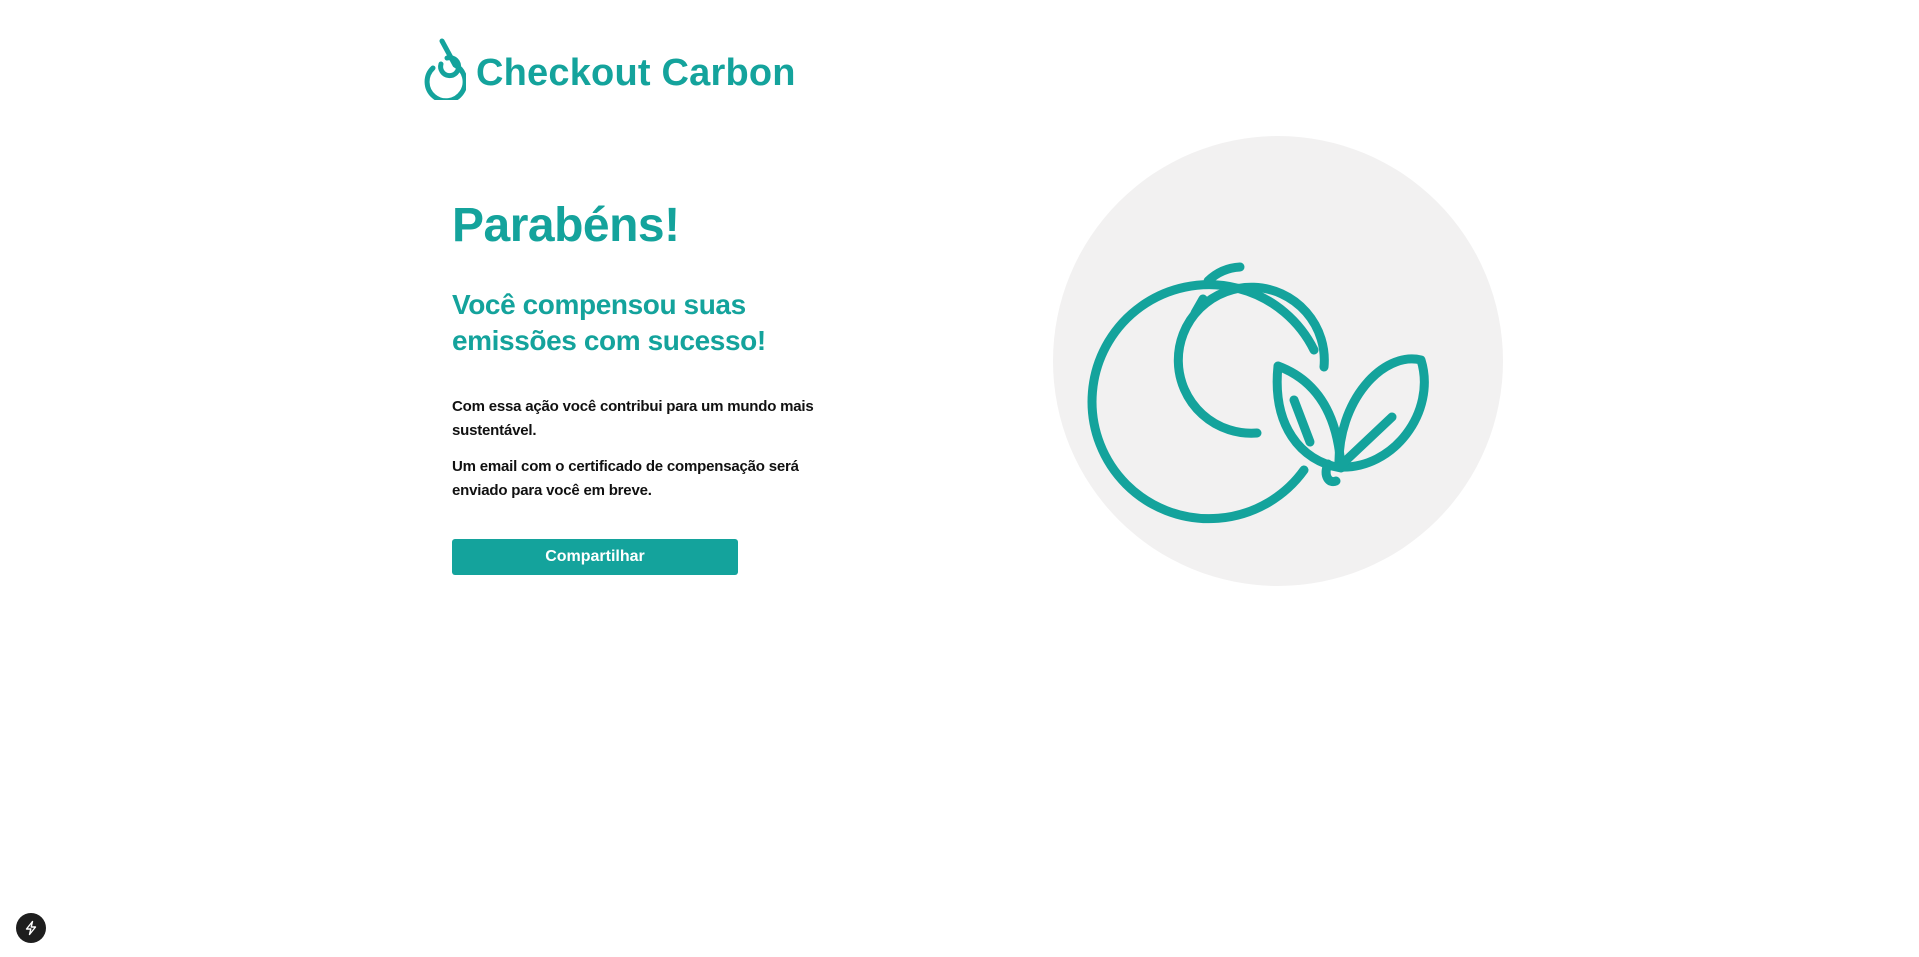 This screenshot has height=957, width=1919. I want to click on brand-name: Checkout Carbon, so click(636, 73).